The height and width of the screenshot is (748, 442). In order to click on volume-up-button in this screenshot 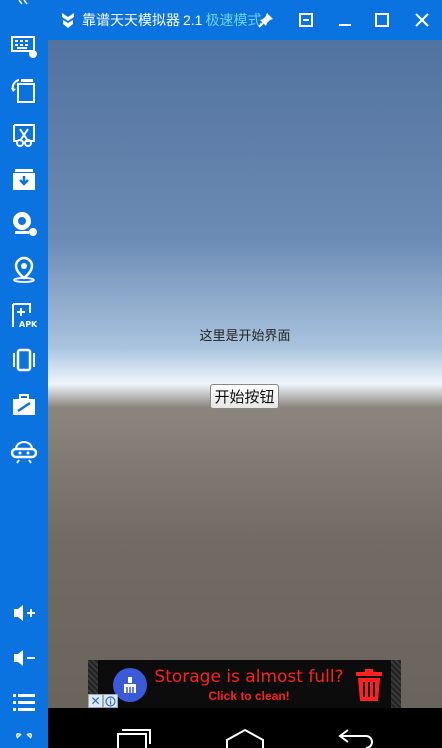, I will do `click(24, 613)`.